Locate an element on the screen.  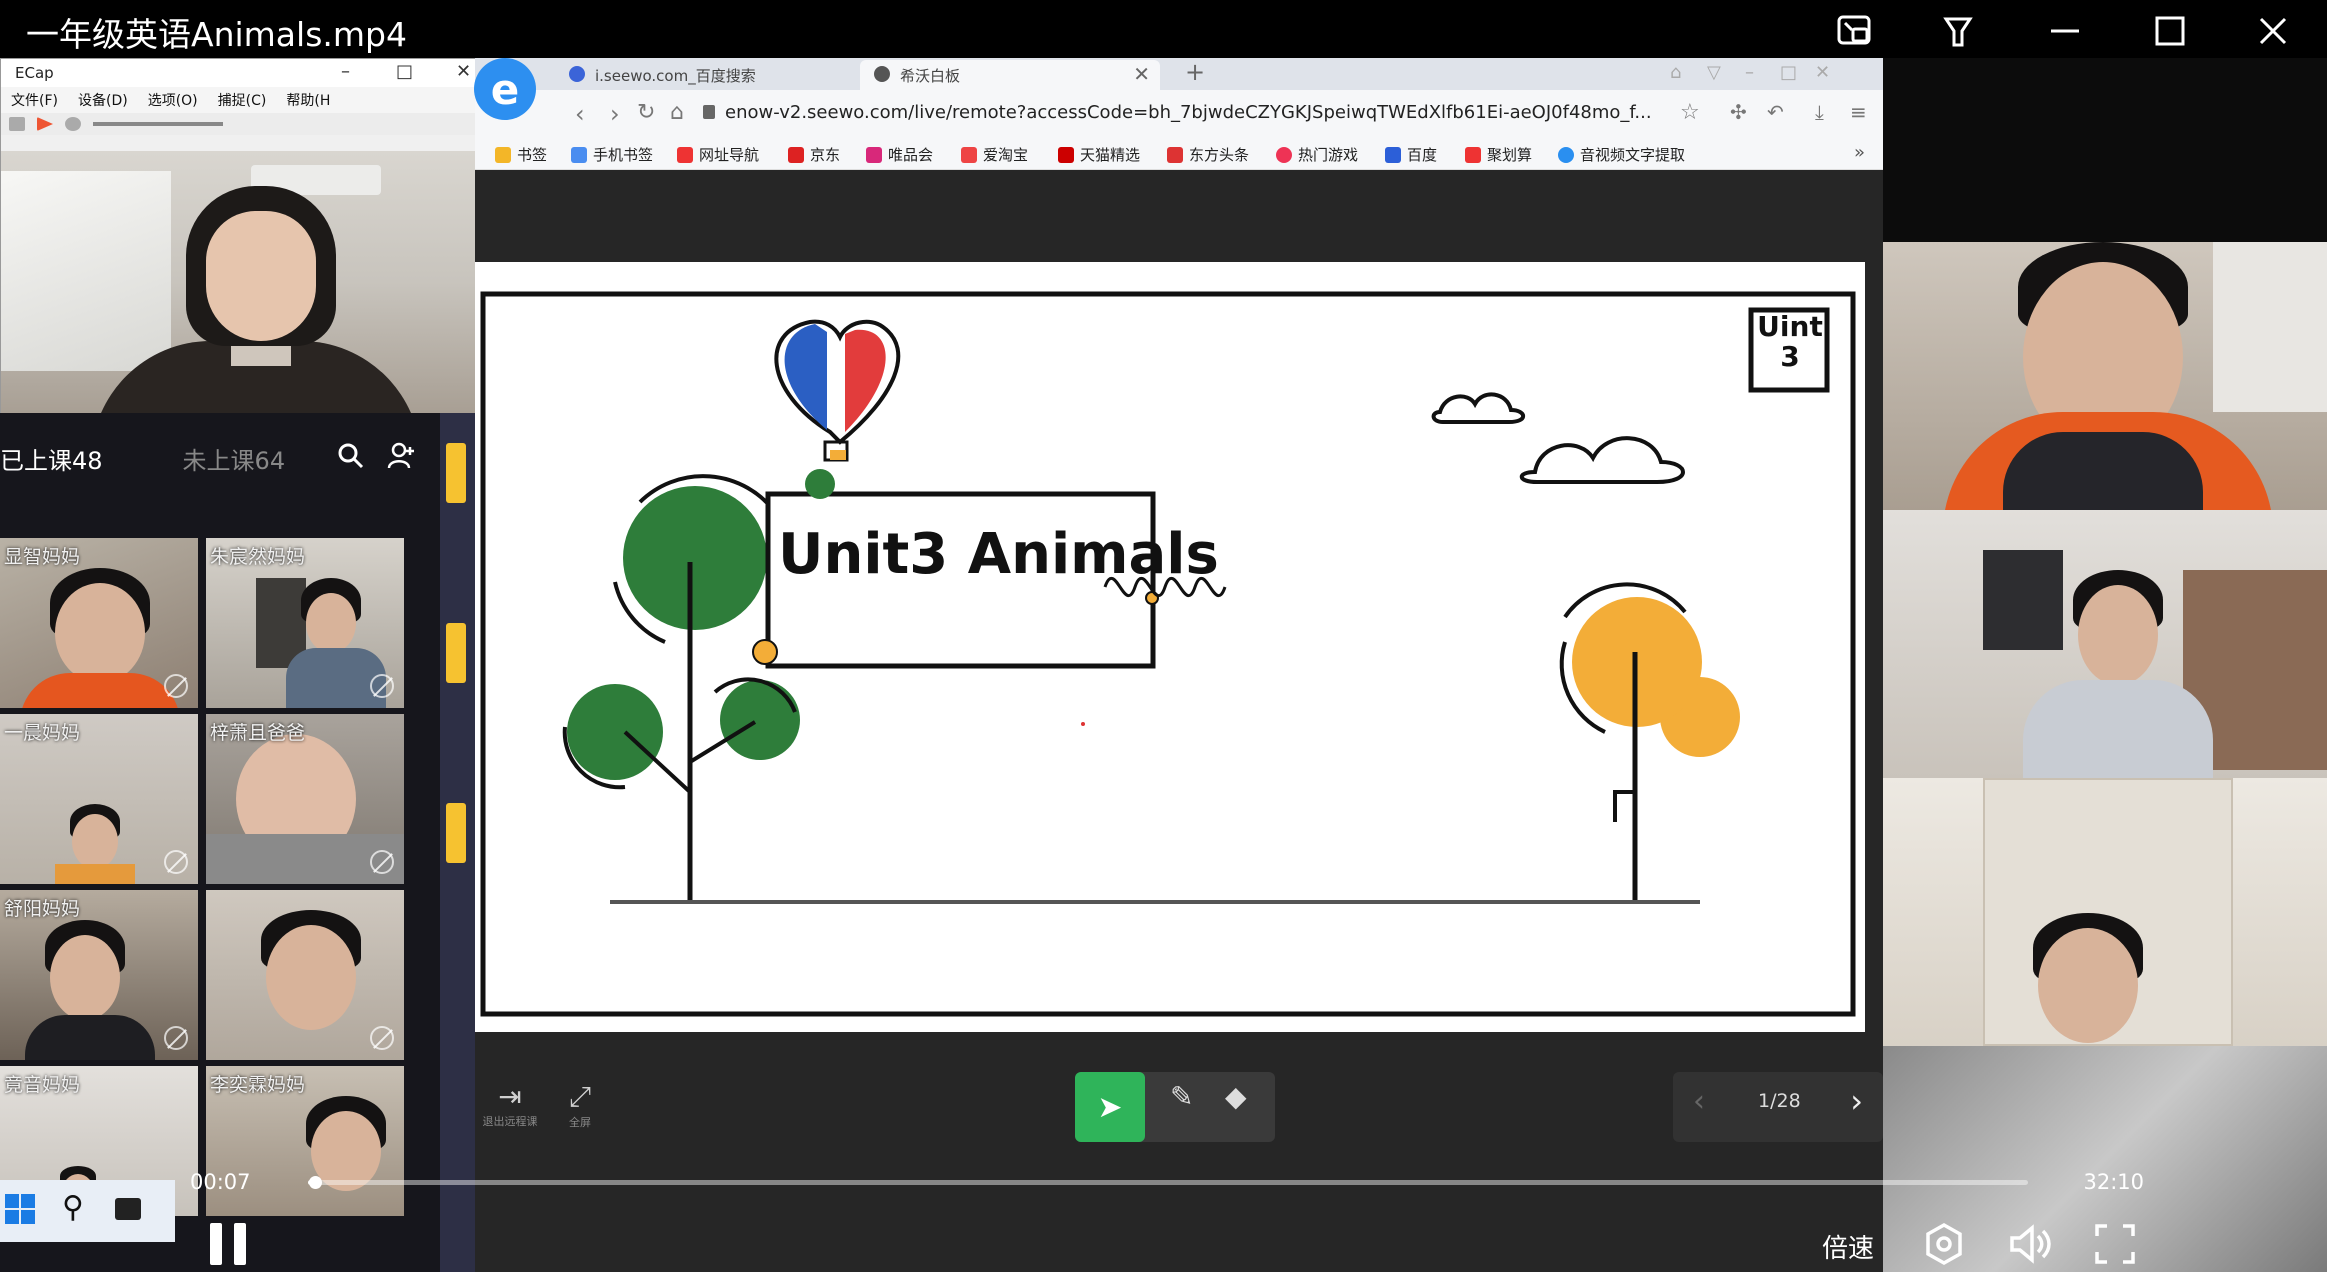
student-tile is located at coordinates (305, 975).